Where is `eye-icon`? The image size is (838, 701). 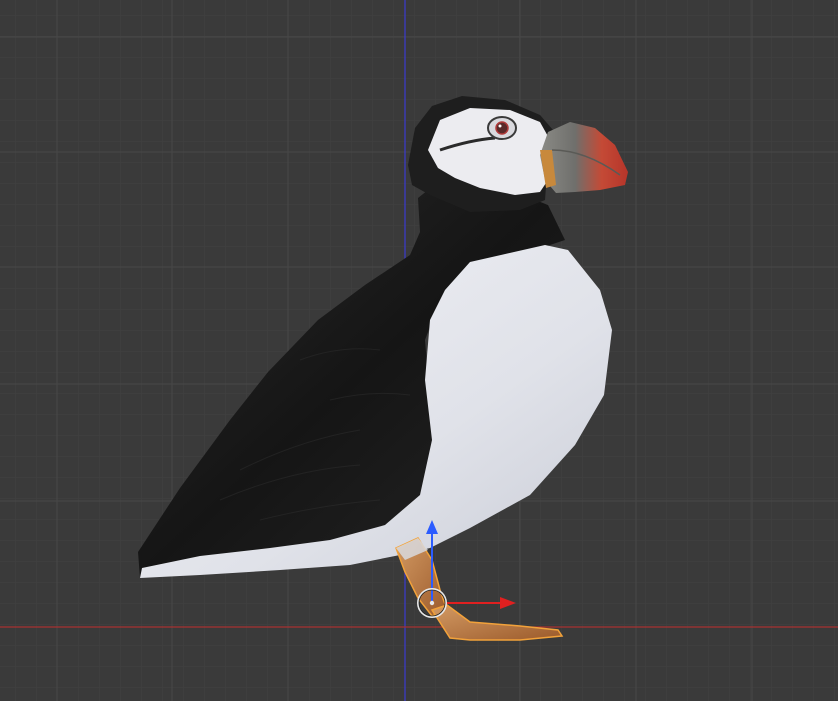
eye-icon is located at coordinates (502, 128).